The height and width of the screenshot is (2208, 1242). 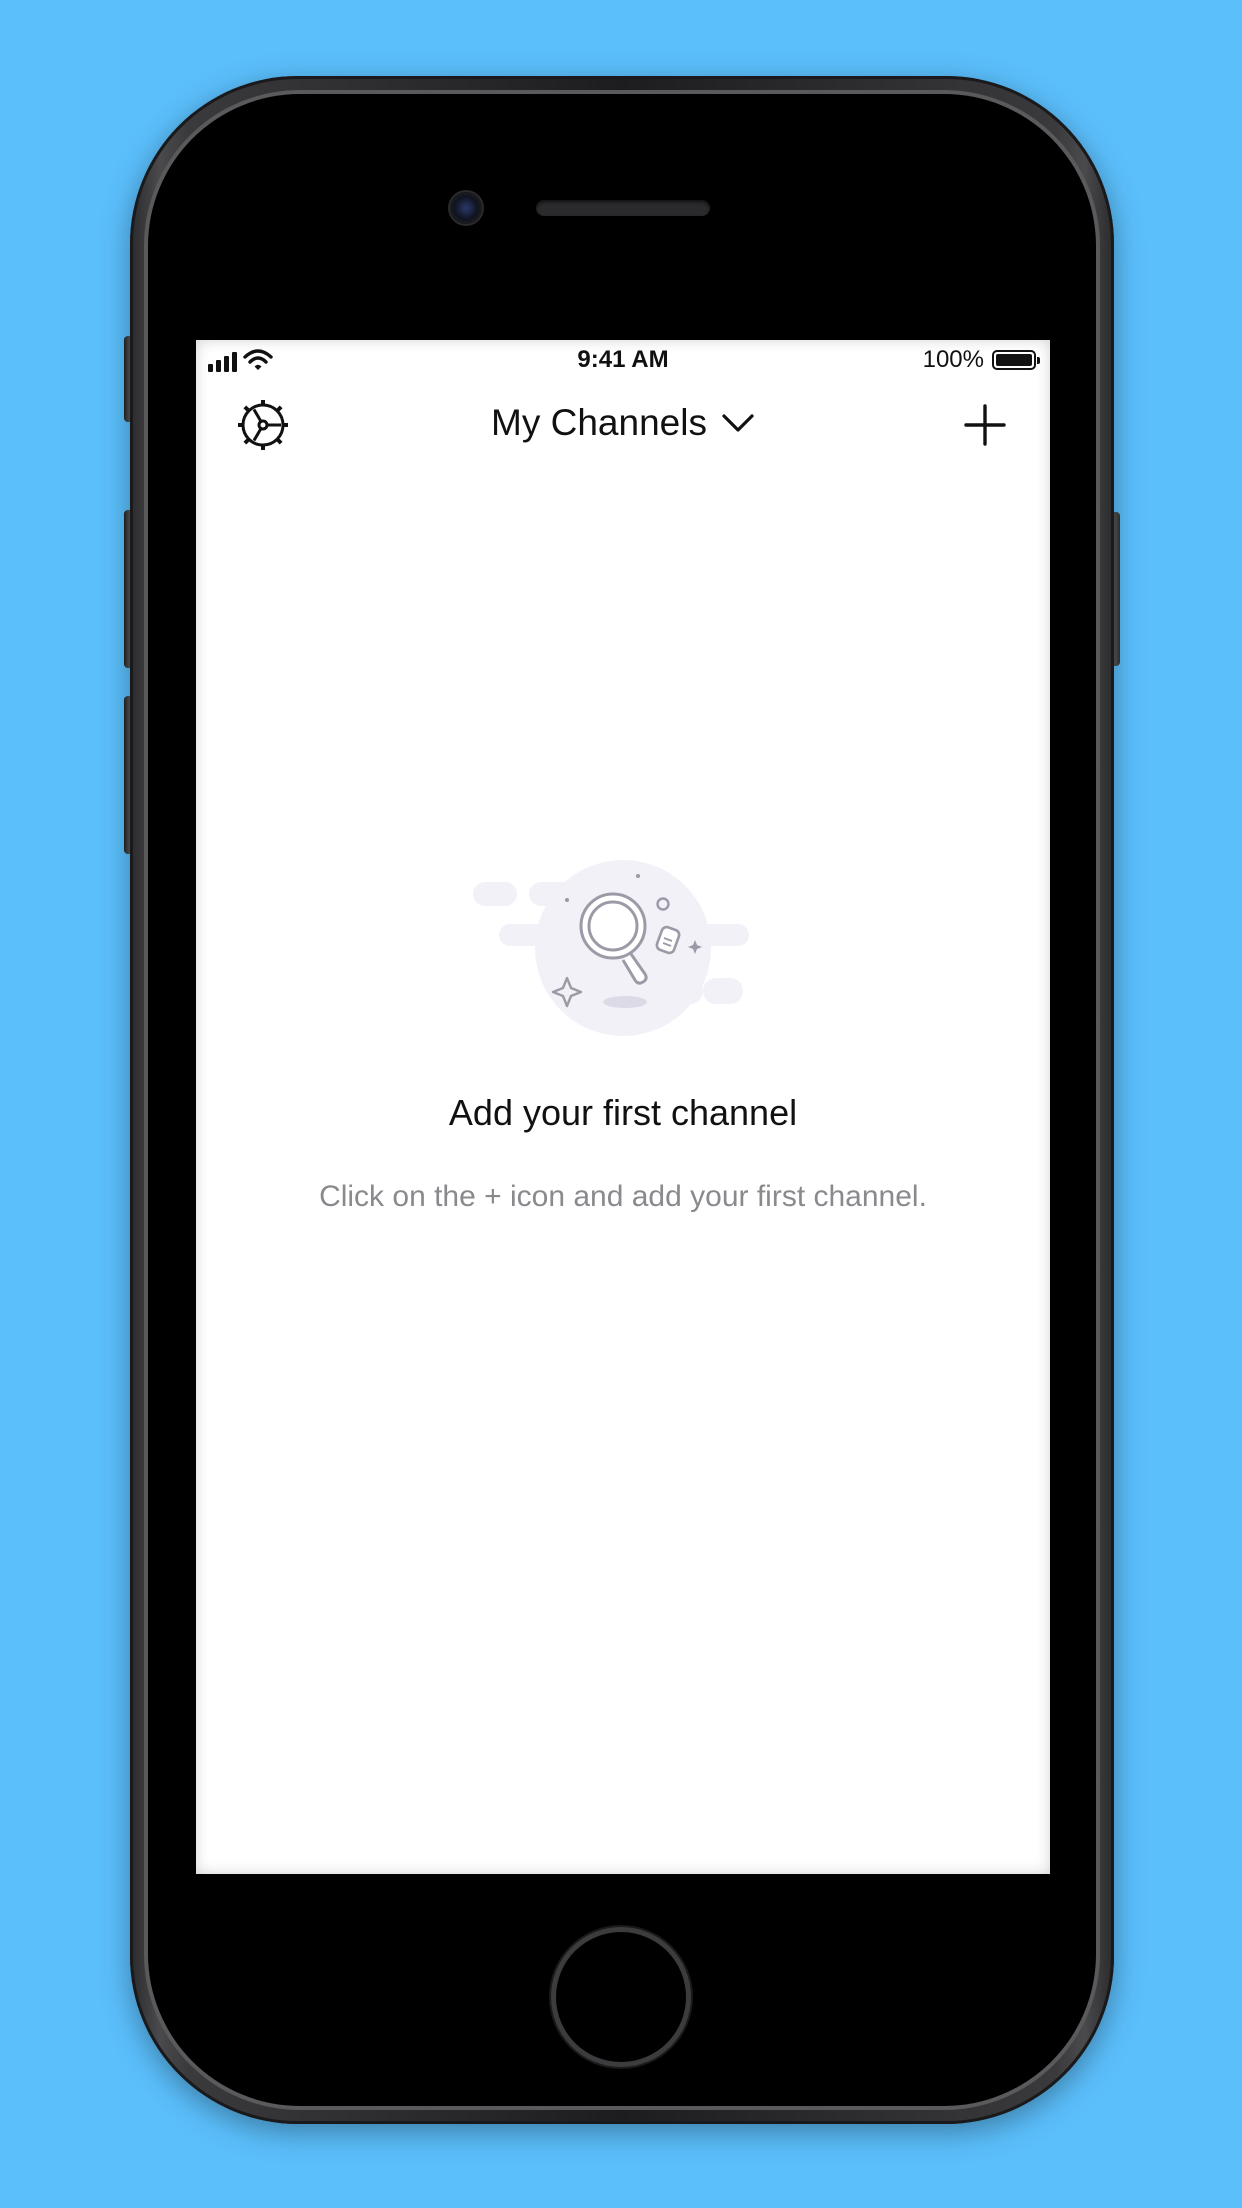 I want to click on plus-icon, so click(x=985, y=425).